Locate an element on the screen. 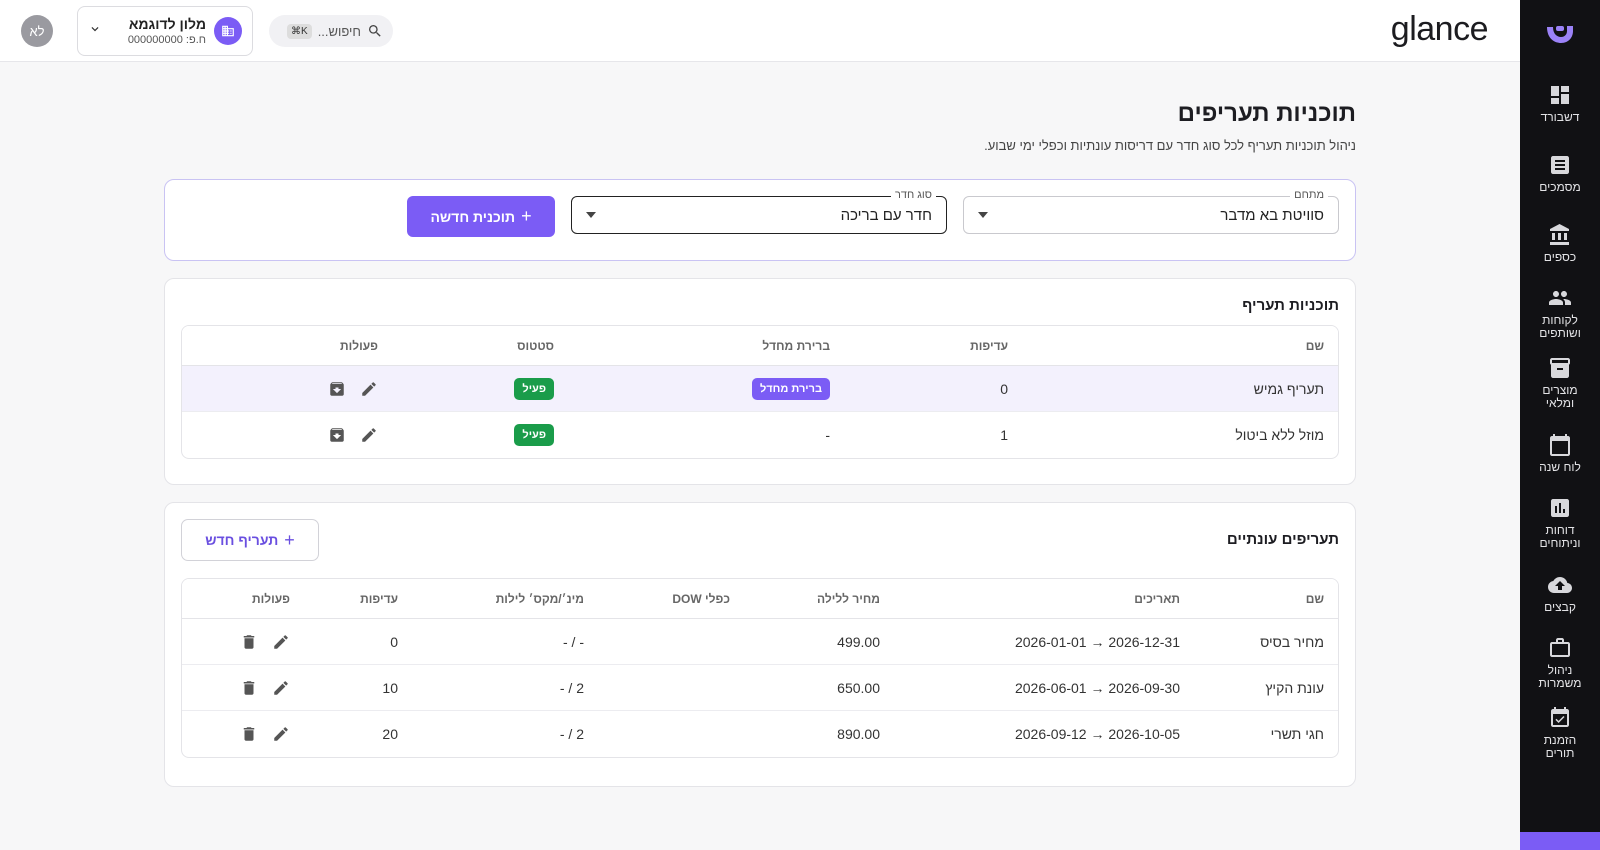  chevron-down-icon is located at coordinates (95, 31).